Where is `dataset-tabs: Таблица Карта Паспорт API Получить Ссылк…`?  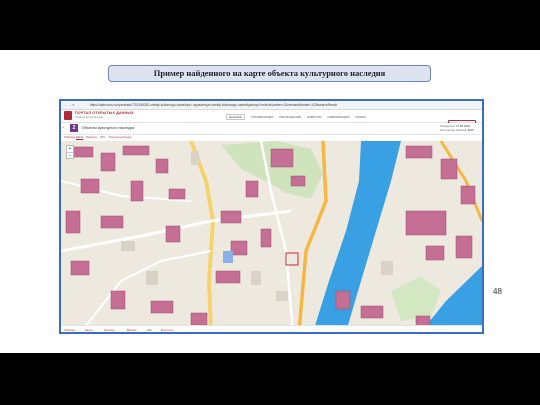 dataset-tabs: Таблица Карта Паспорт API Получить Ссылк… is located at coordinates (271, 137).